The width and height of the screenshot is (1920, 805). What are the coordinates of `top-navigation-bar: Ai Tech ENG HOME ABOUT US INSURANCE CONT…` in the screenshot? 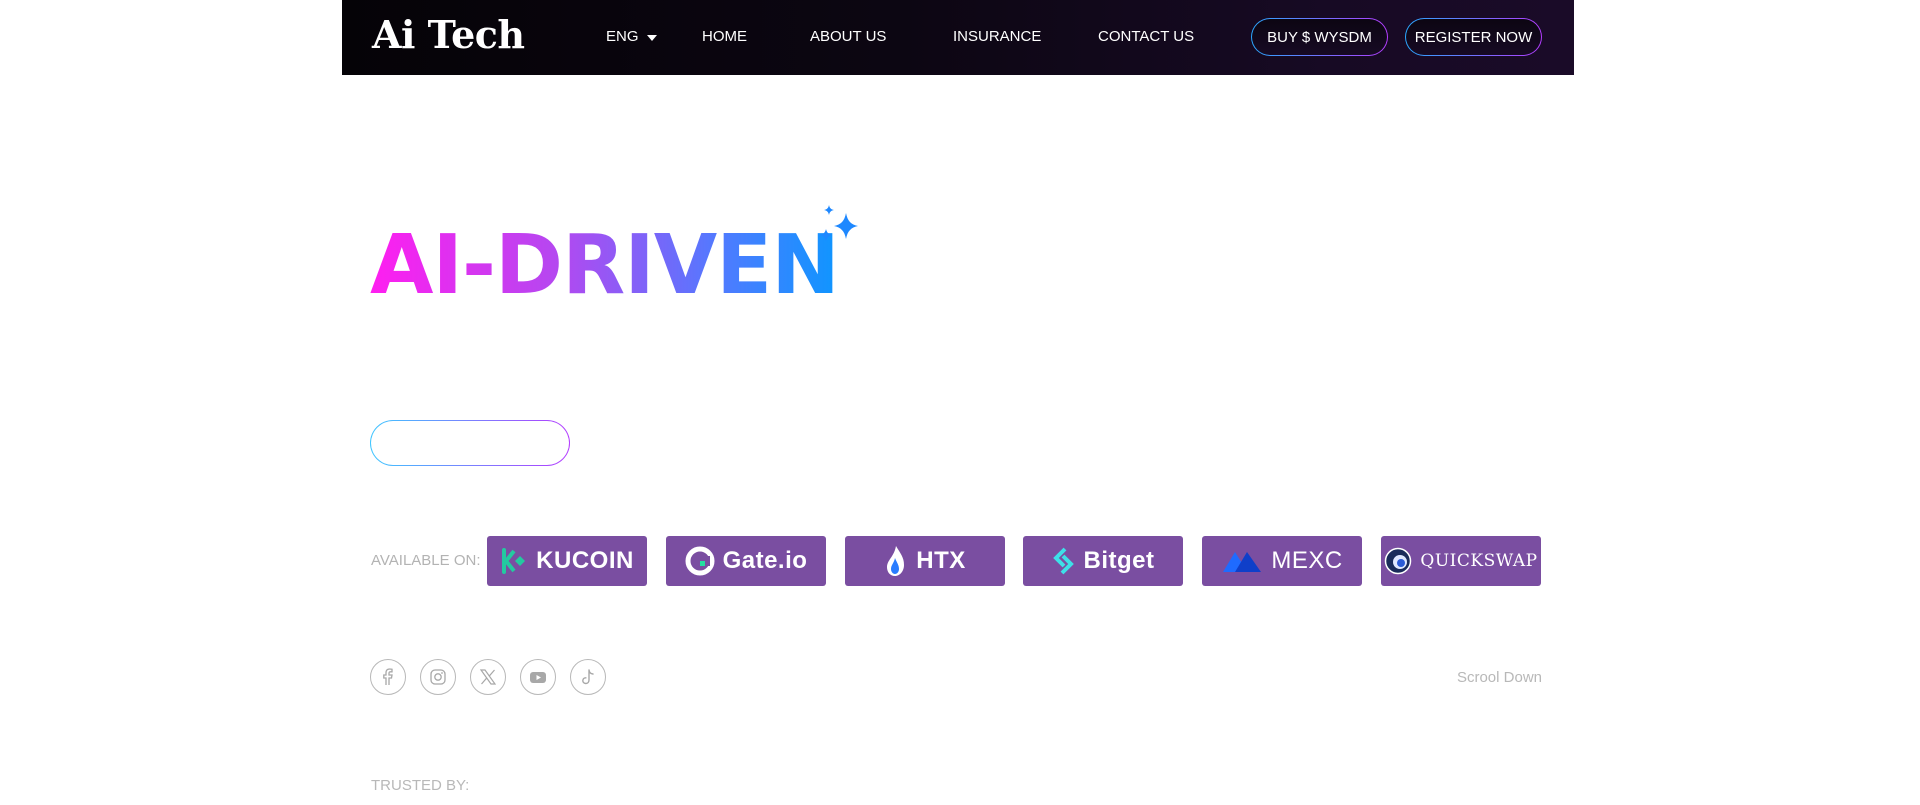 It's located at (958, 37).